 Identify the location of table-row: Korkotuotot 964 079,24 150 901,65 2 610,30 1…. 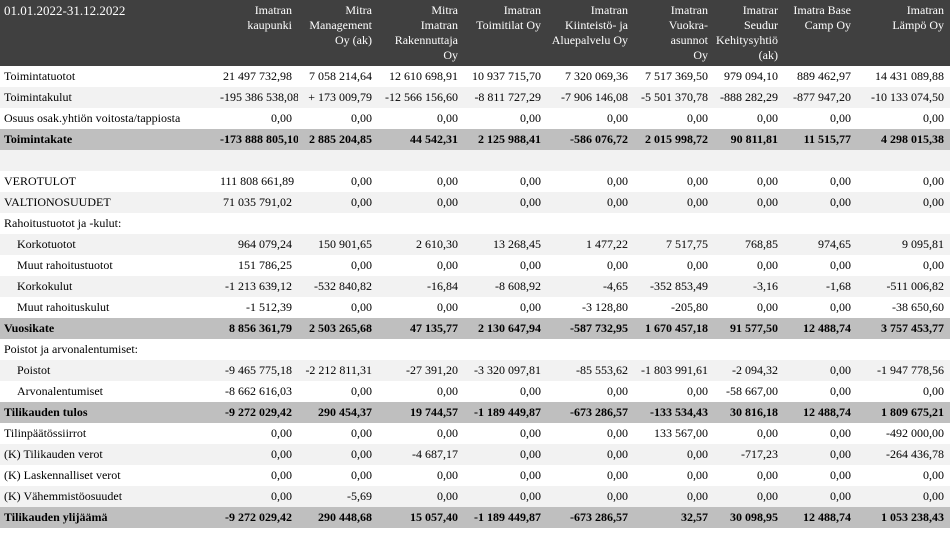
(475, 244).